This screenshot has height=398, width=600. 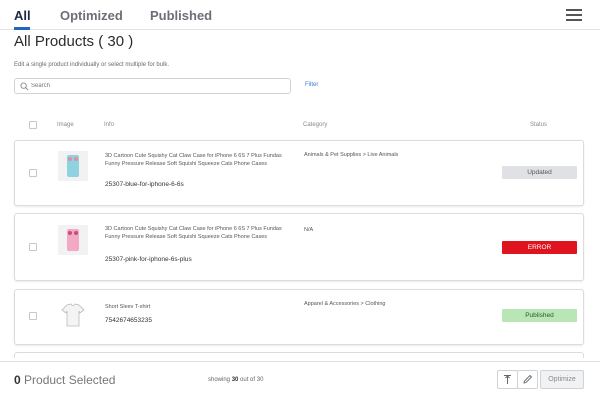 I want to click on upload-button, so click(x=507, y=379).